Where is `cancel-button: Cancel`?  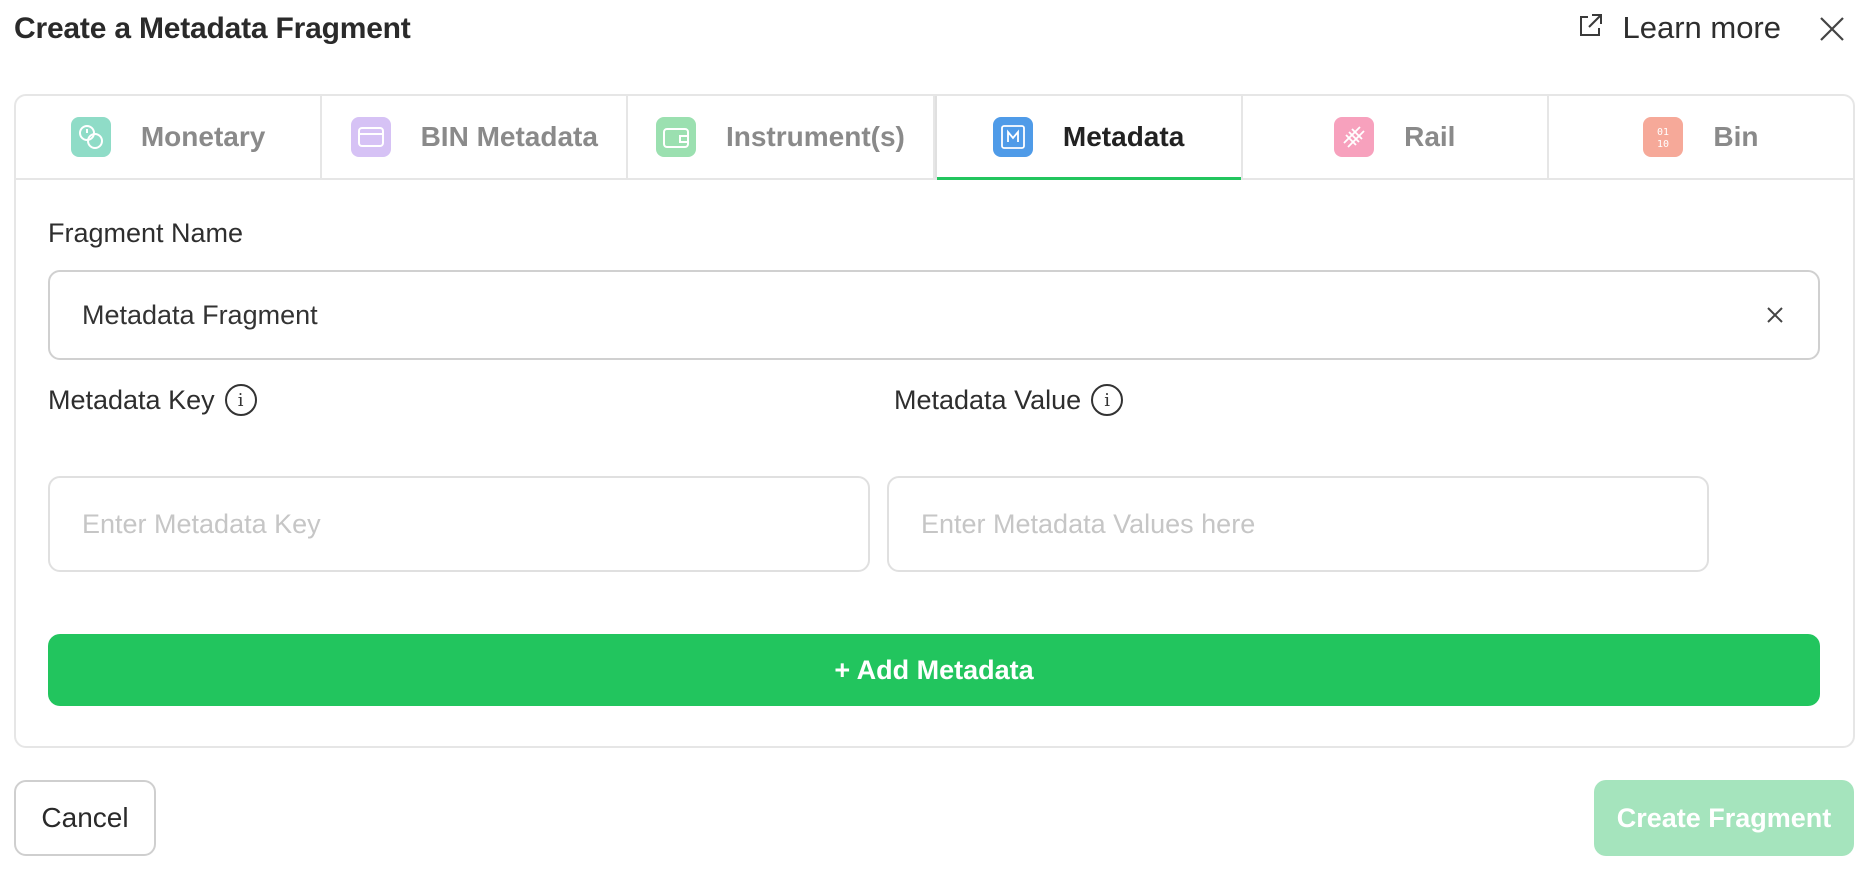 cancel-button: Cancel is located at coordinates (85, 818).